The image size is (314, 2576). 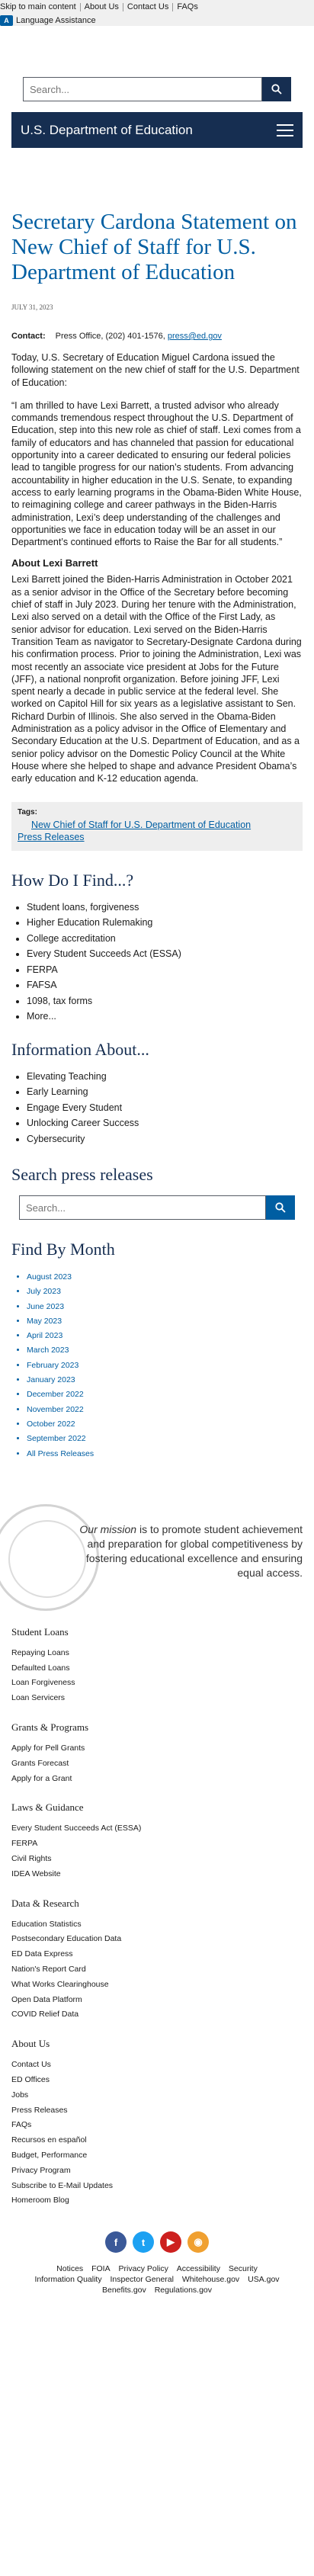 What do you see at coordinates (157, 1749) in the screenshot?
I see `footer-link: Apply for Pell Grants` at bounding box center [157, 1749].